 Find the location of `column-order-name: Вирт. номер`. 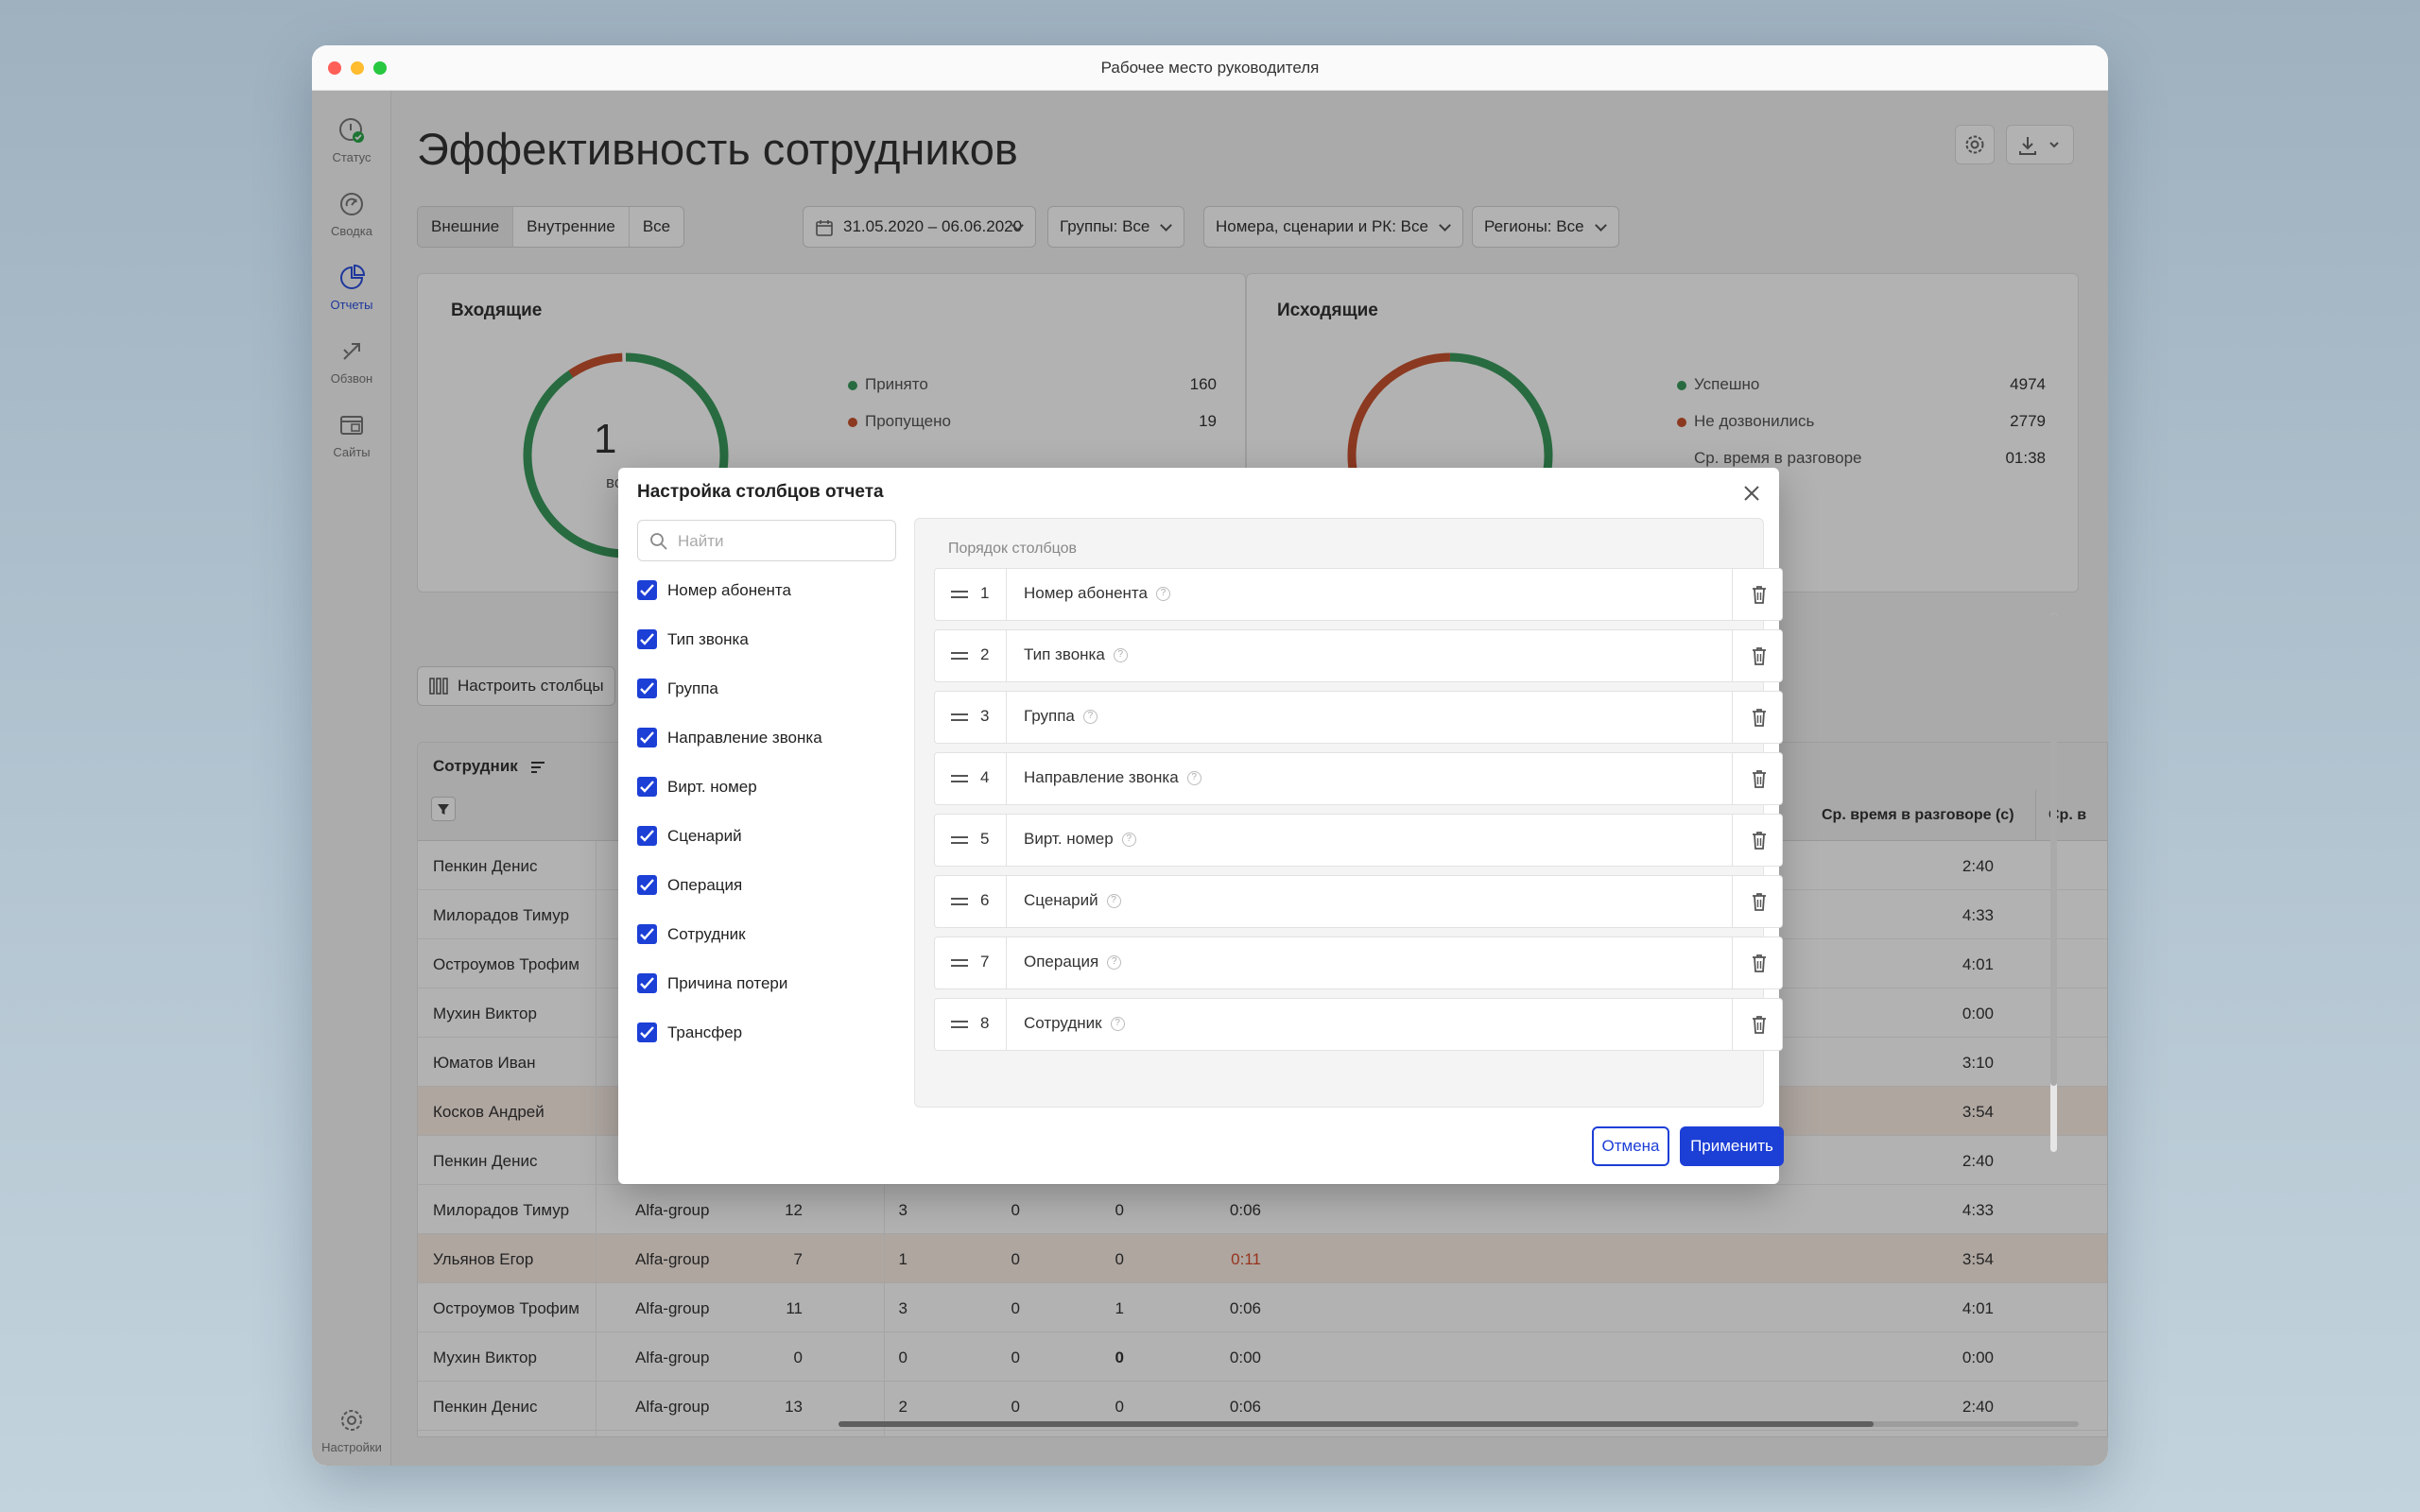

column-order-name: Вирт. номер is located at coordinates (1069, 839).